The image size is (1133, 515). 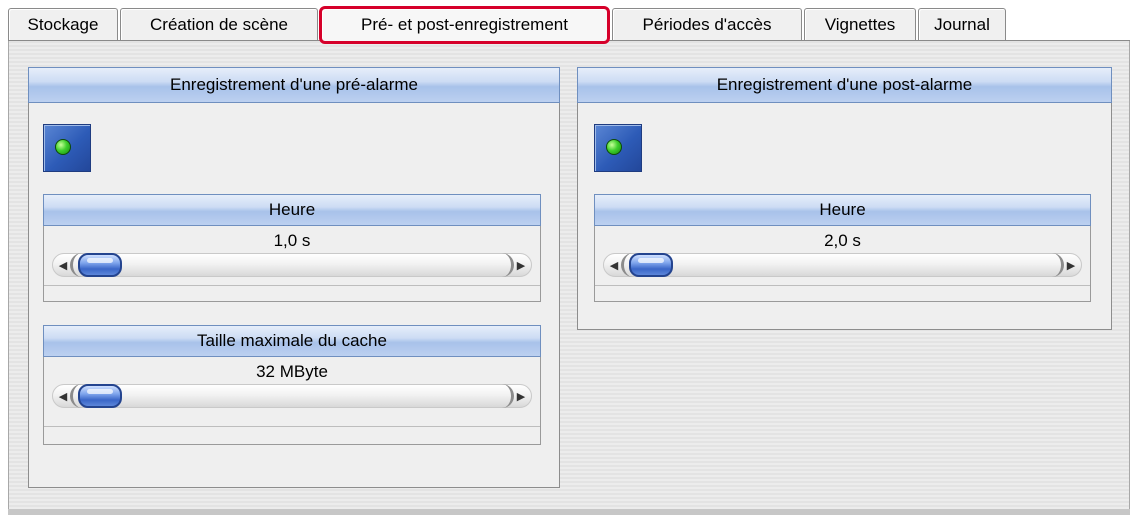 I want to click on post-alarm-time-section: Heure 2,0 s ◀ ▶, so click(x=842, y=248).